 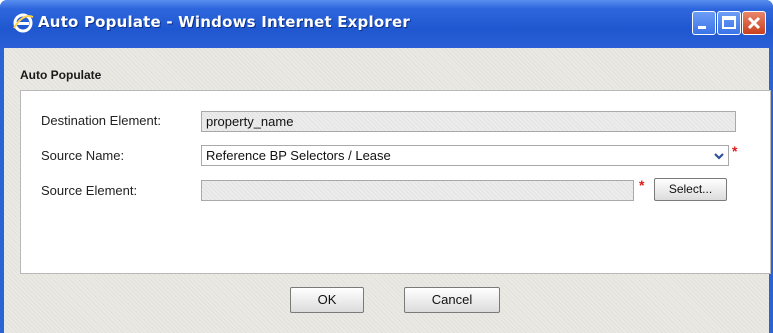 What do you see at coordinates (23, 23) in the screenshot?
I see `internet-explorer-icon` at bounding box center [23, 23].